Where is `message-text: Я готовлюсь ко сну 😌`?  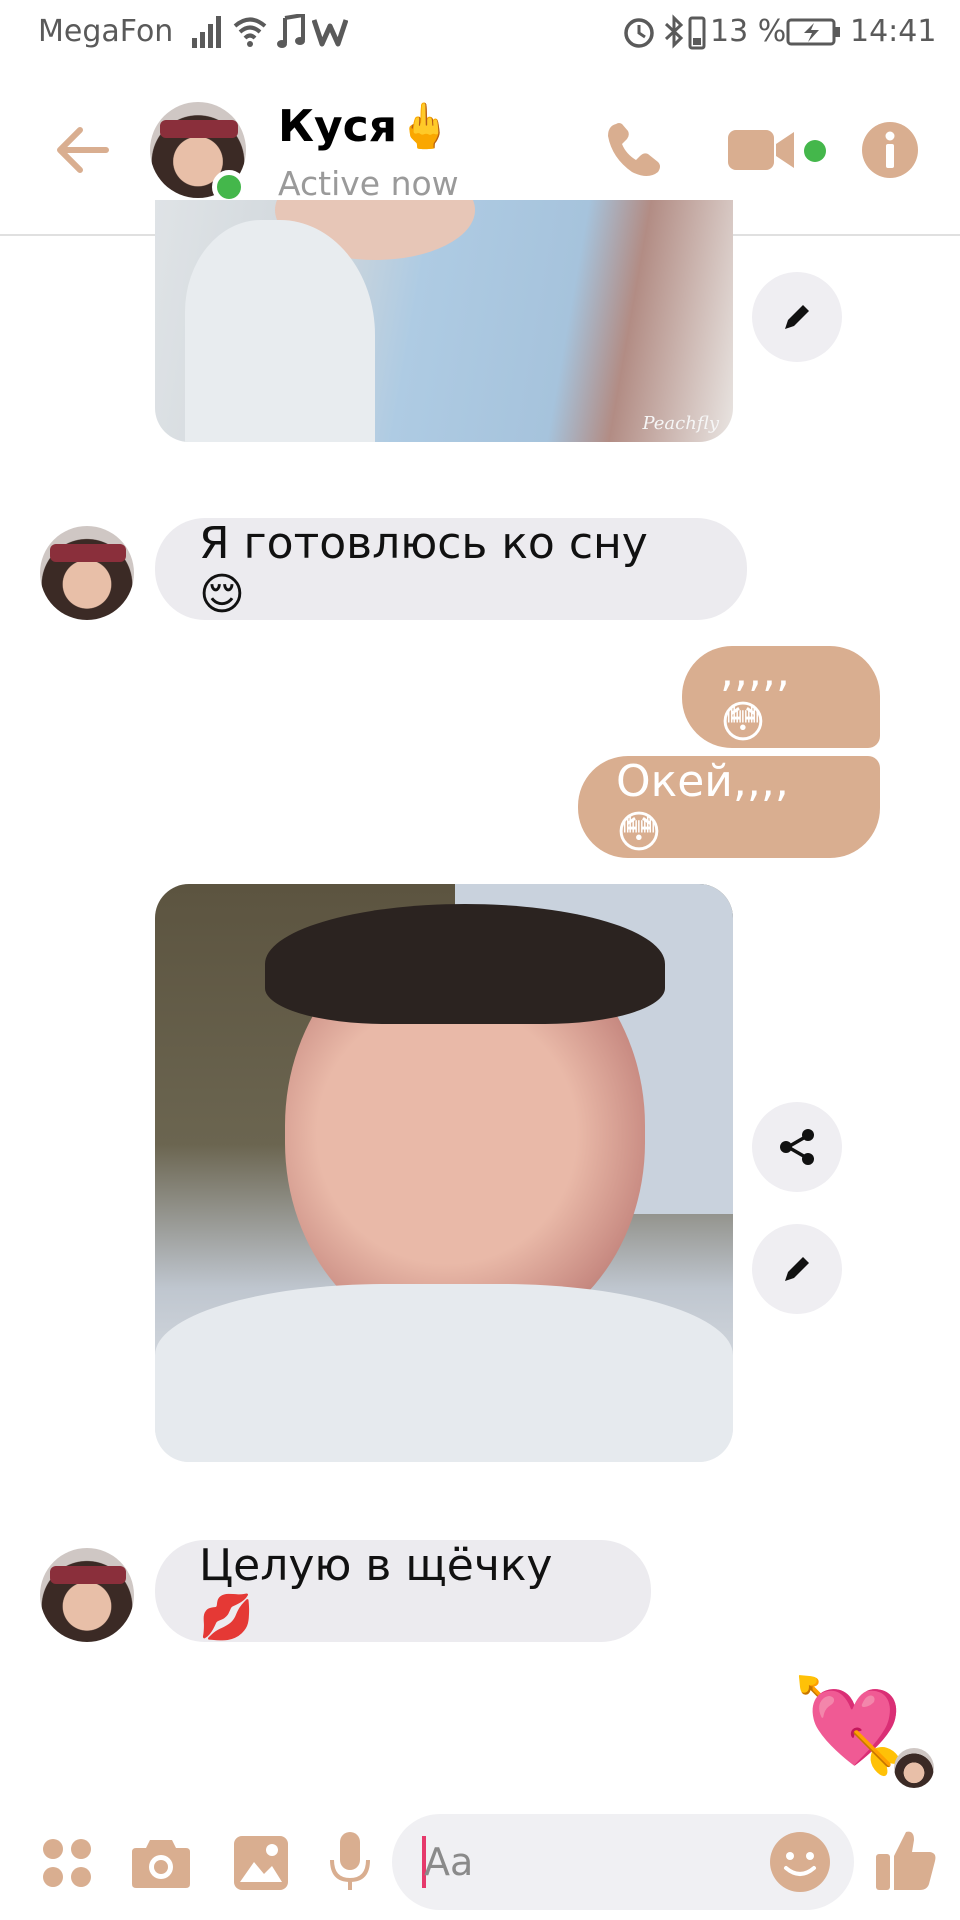 message-text: Я готовлюсь ко сну 😌 is located at coordinates (423, 569).